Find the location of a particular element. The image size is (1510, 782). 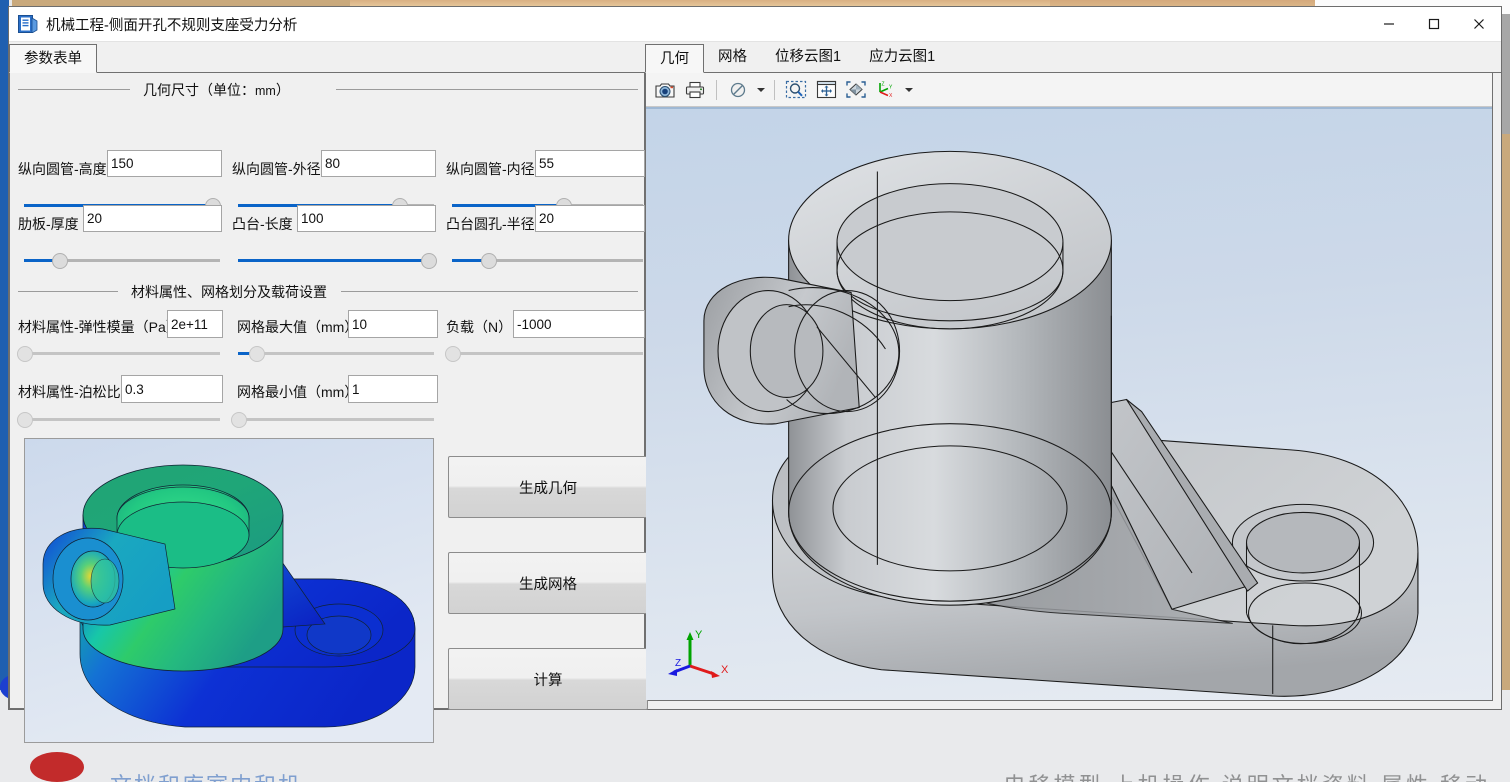

calculate-button: 计算 is located at coordinates (548, 679).